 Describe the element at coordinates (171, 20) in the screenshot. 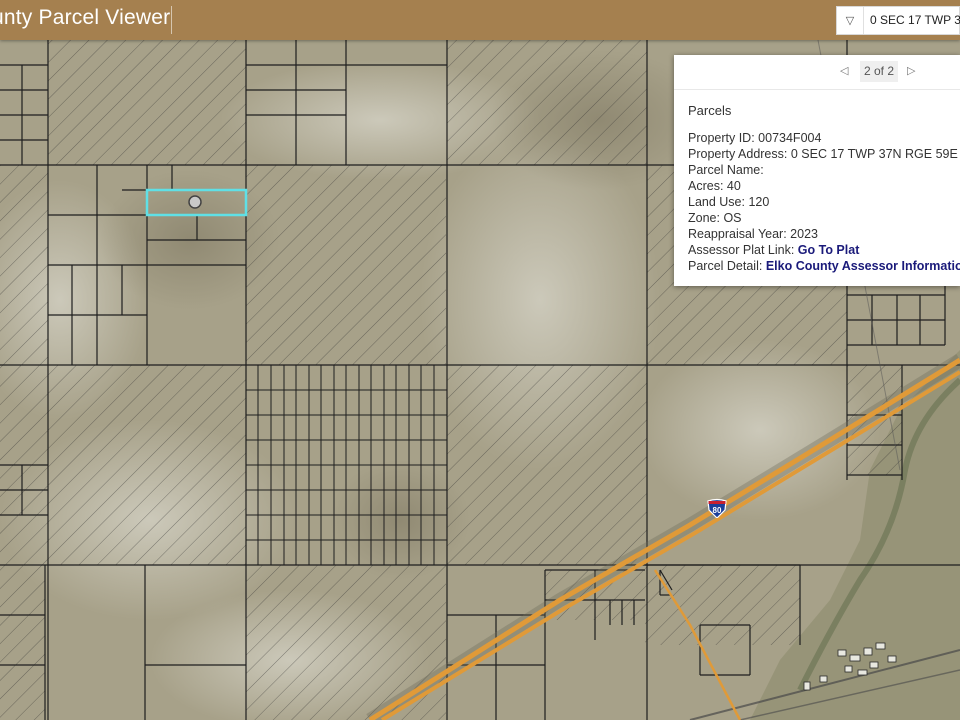

I see `header-divider` at that location.